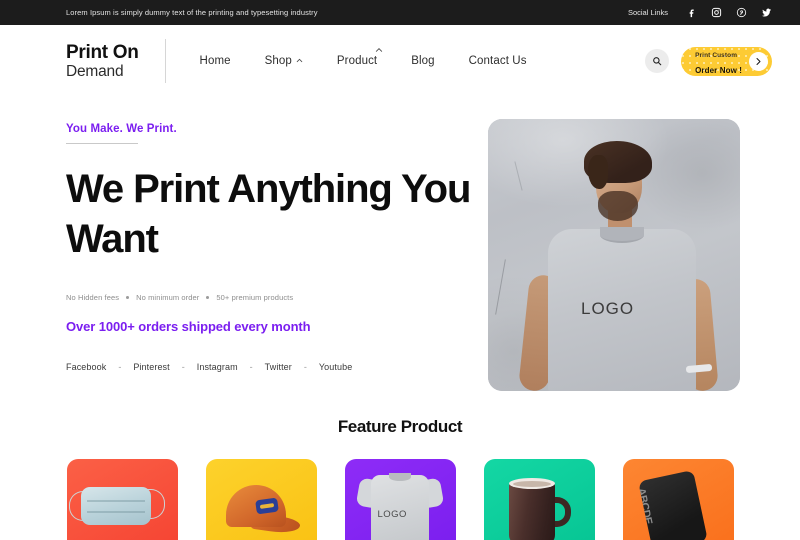 The width and height of the screenshot is (800, 540). I want to click on header-actions: Print Custom Order Now !, so click(708, 60).